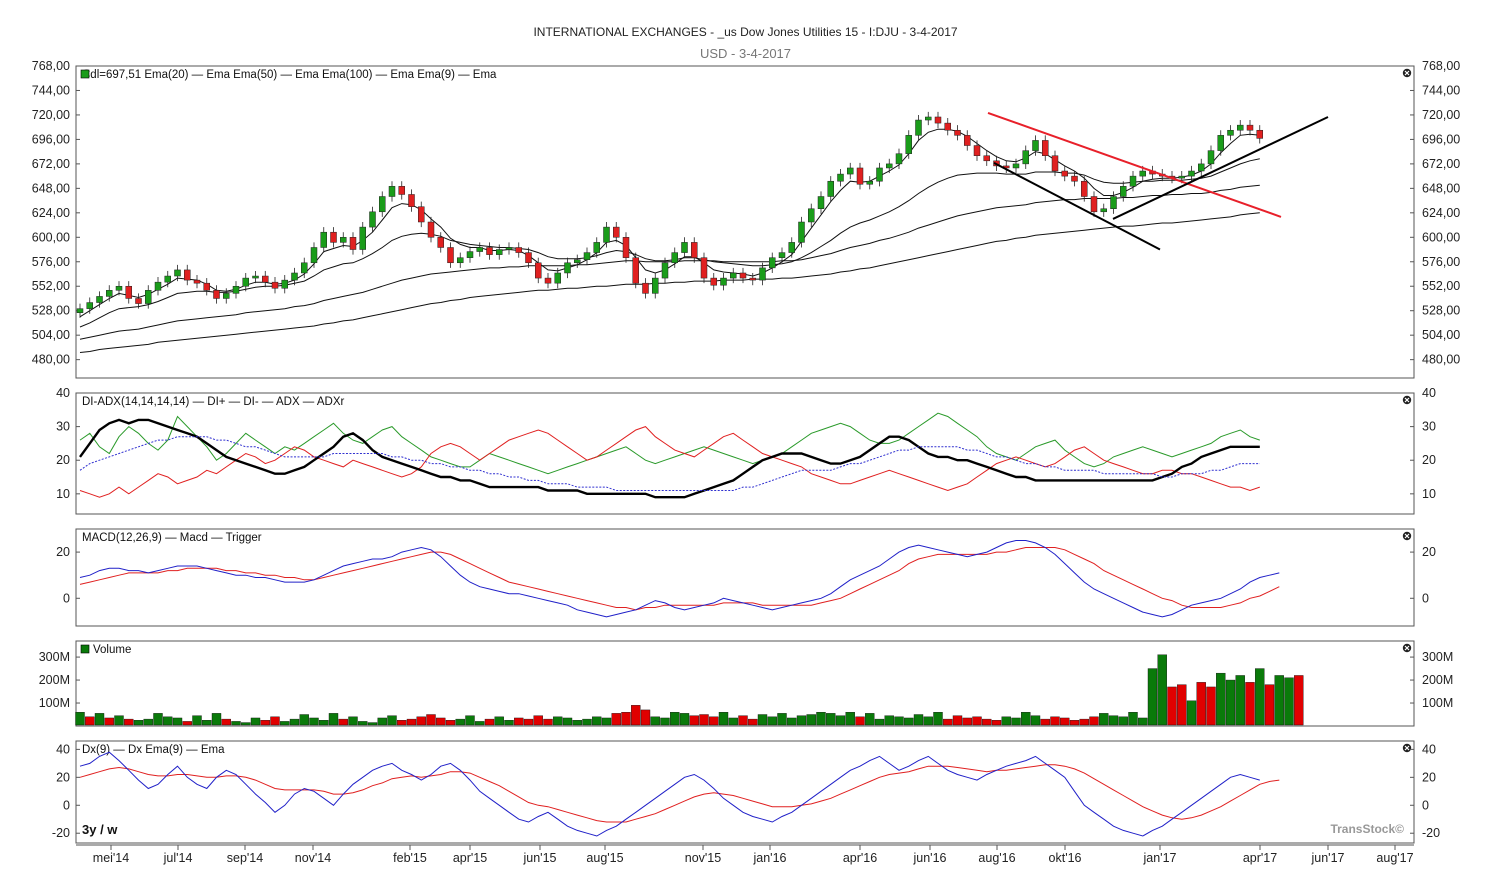 This screenshot has width=1491, height=890. What do you see at coordinates (54, 657) in the screenshot?
I see `volume-tick-label-left: 300M` at bounding box center [54, 657].